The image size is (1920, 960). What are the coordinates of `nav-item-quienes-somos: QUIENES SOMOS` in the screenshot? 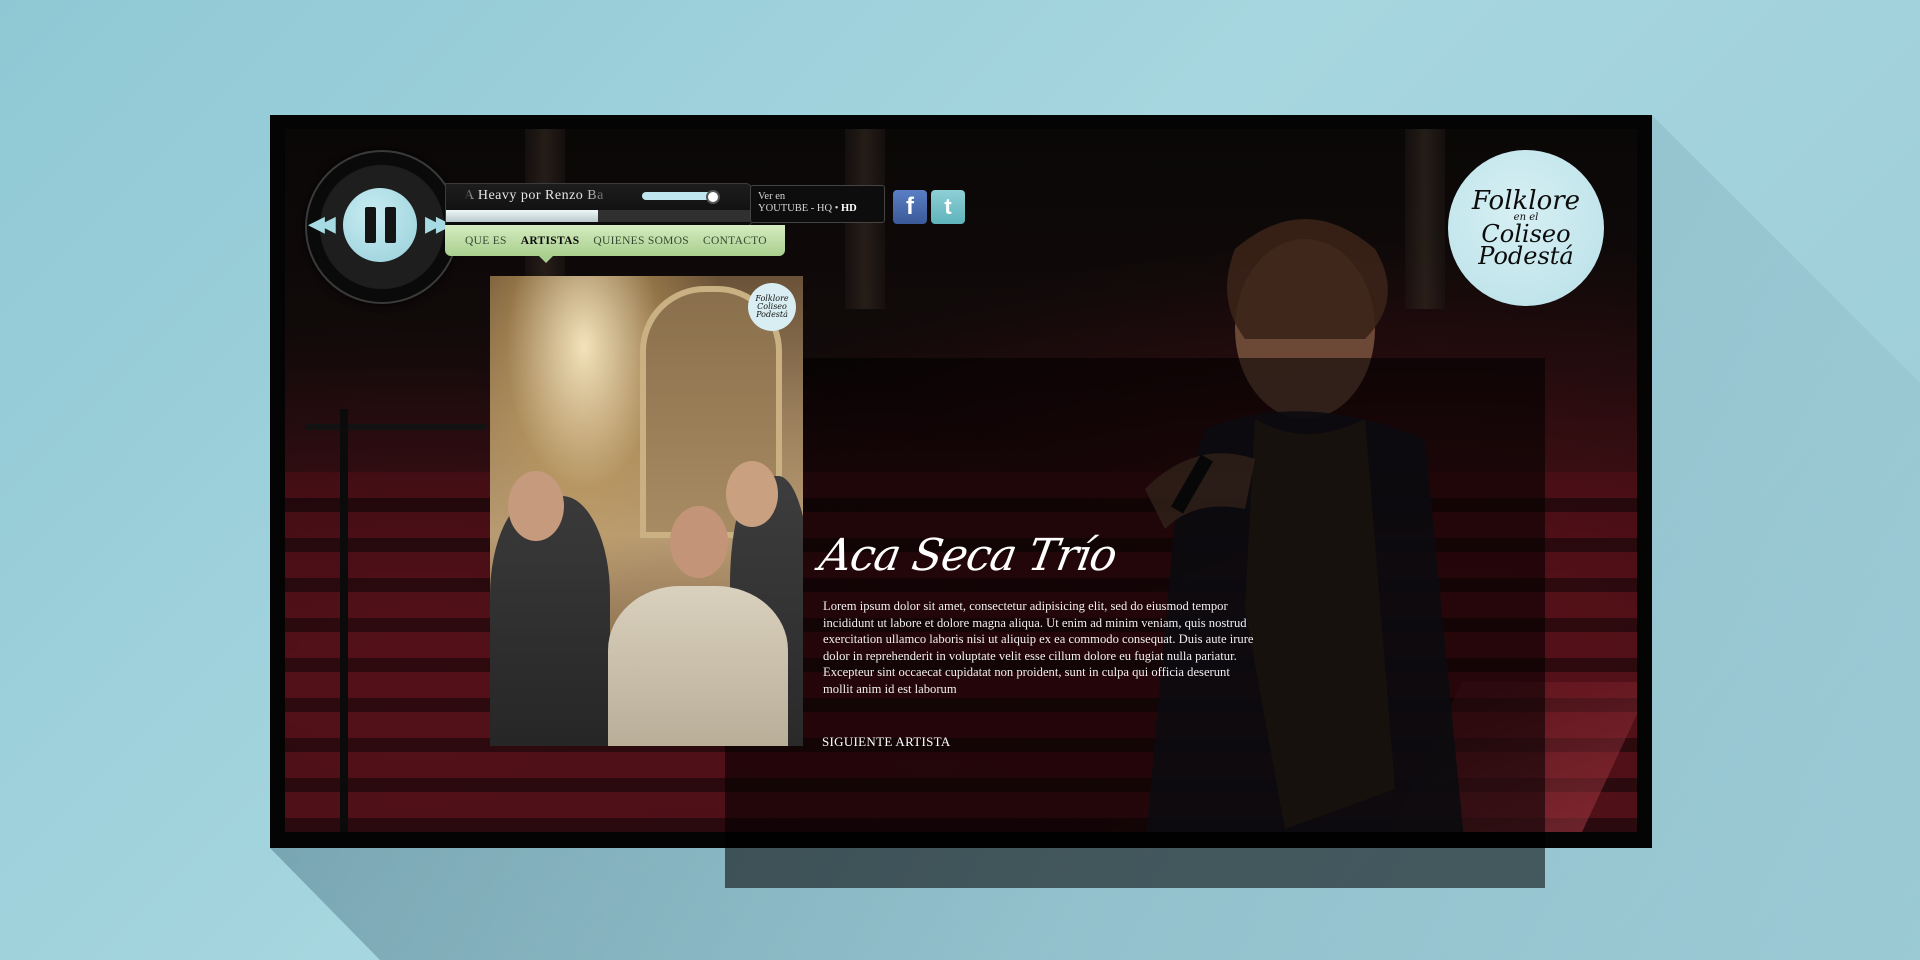 It's located at (641, 241).